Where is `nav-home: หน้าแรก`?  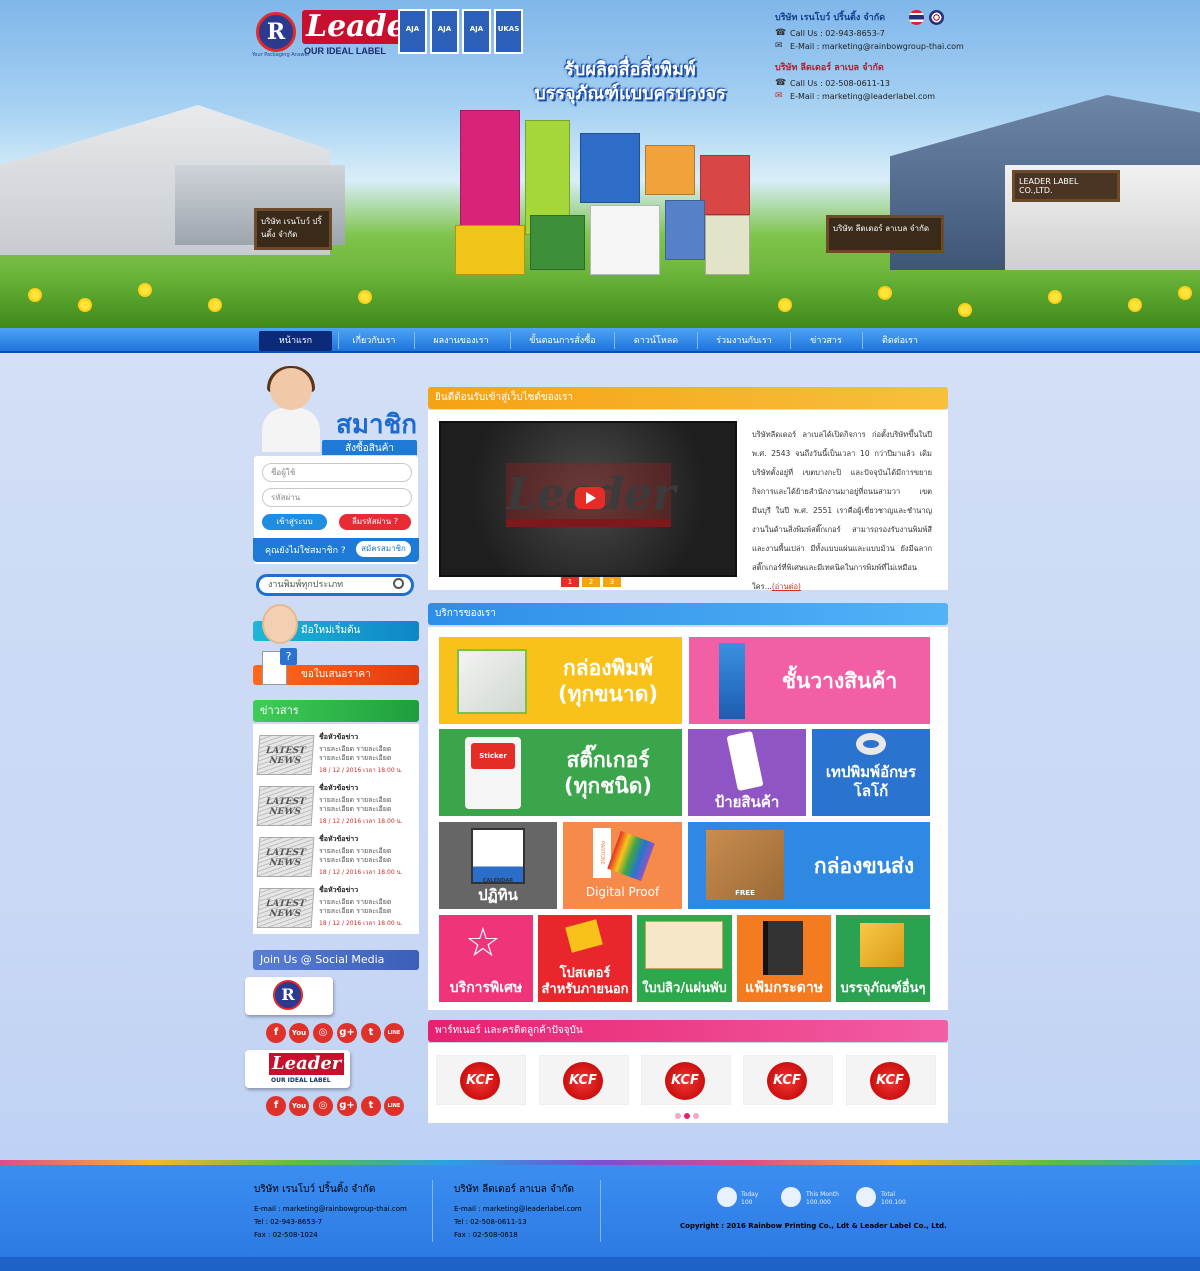 nav-home: หน้าแรก is located at coordinates (295, 341).